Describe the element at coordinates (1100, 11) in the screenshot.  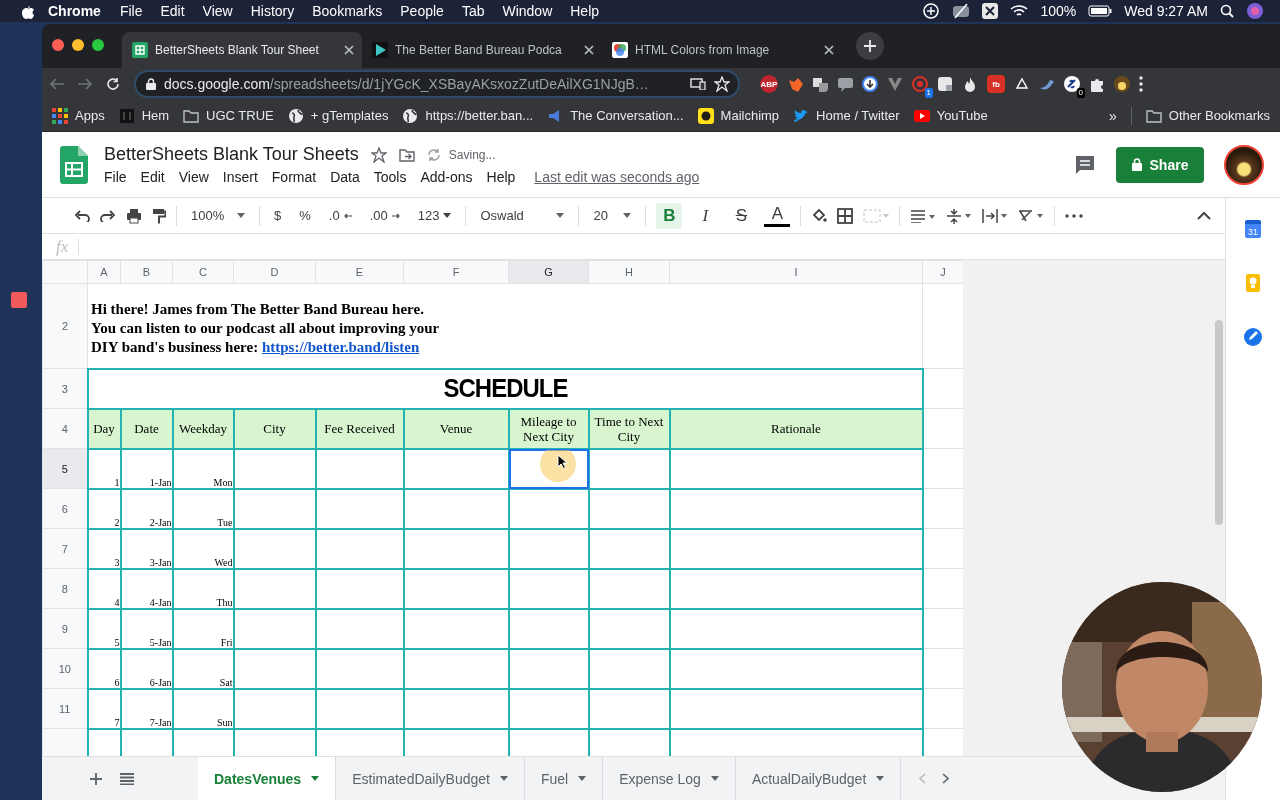
I see `battery-icon` at that location.